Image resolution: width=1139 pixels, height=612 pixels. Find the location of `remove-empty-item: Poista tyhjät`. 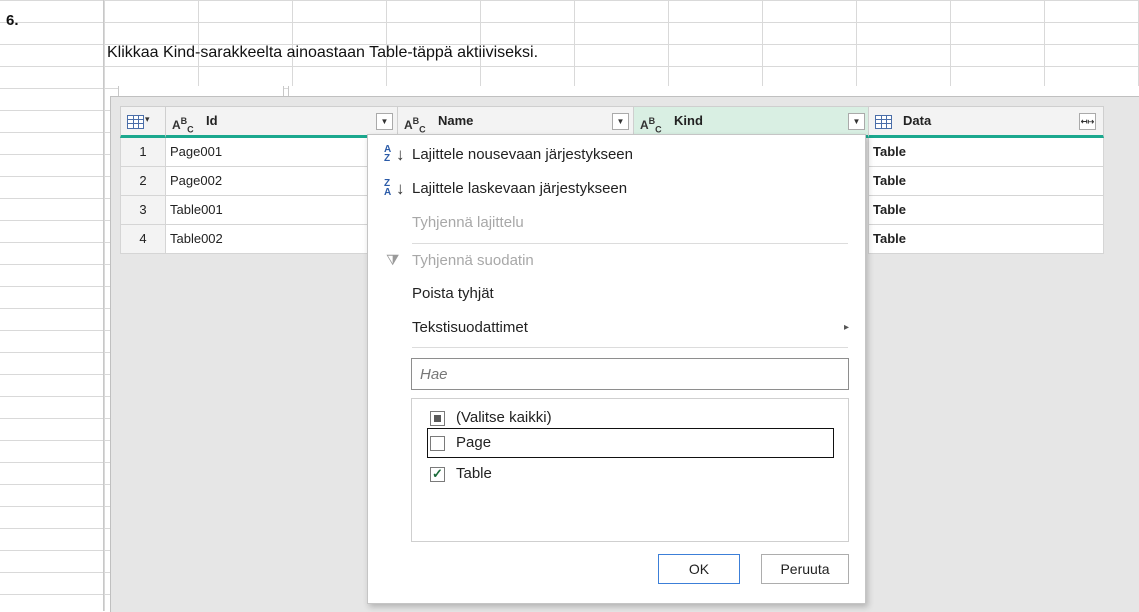

remove-empty-item: Poista tyhjät is located at coordinates (616, 294).